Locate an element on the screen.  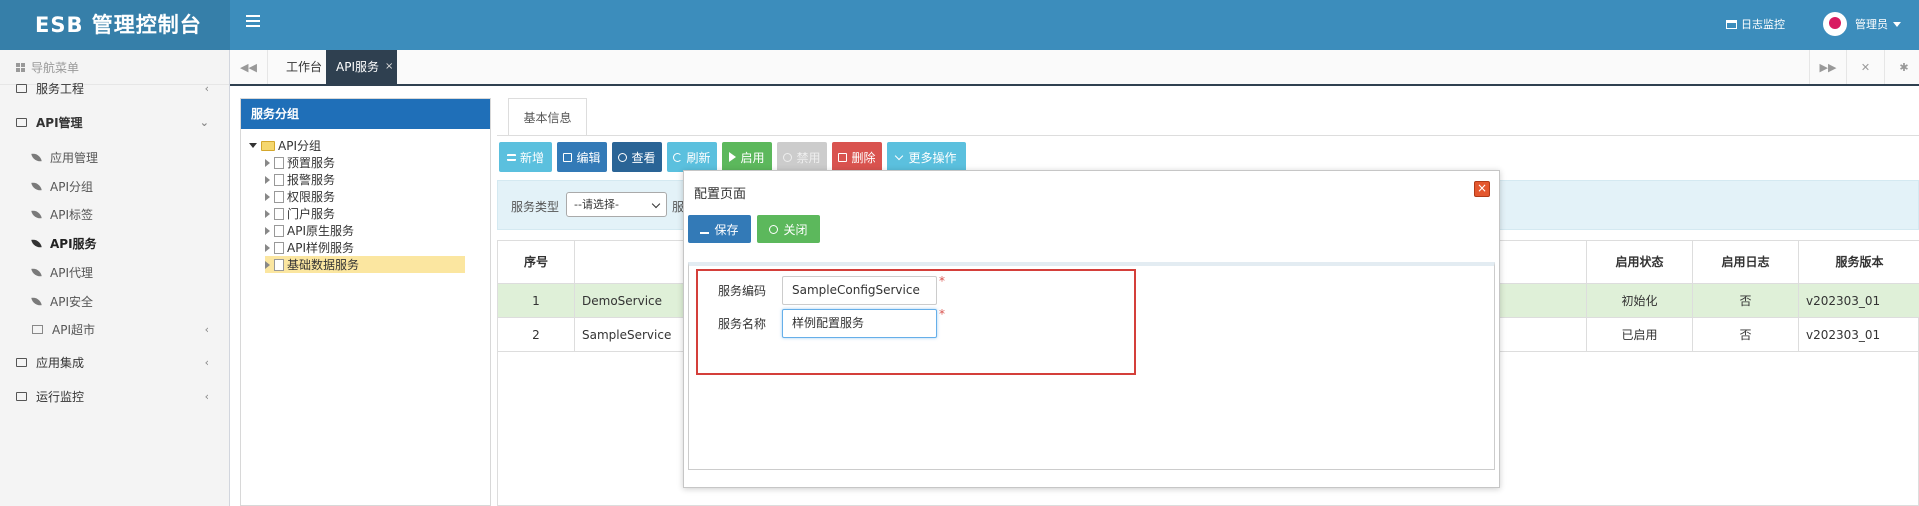
enable-button: 启用 is located at coordinates (747, 157).